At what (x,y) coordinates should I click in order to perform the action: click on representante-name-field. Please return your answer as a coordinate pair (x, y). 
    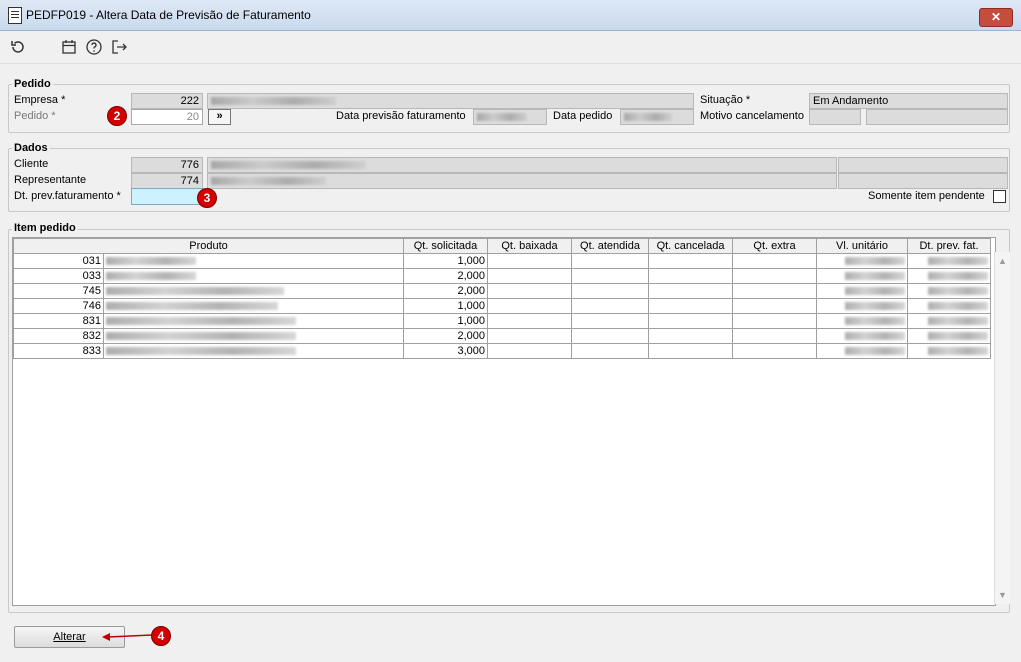
    Looking at the image, I should click on (522, 181).